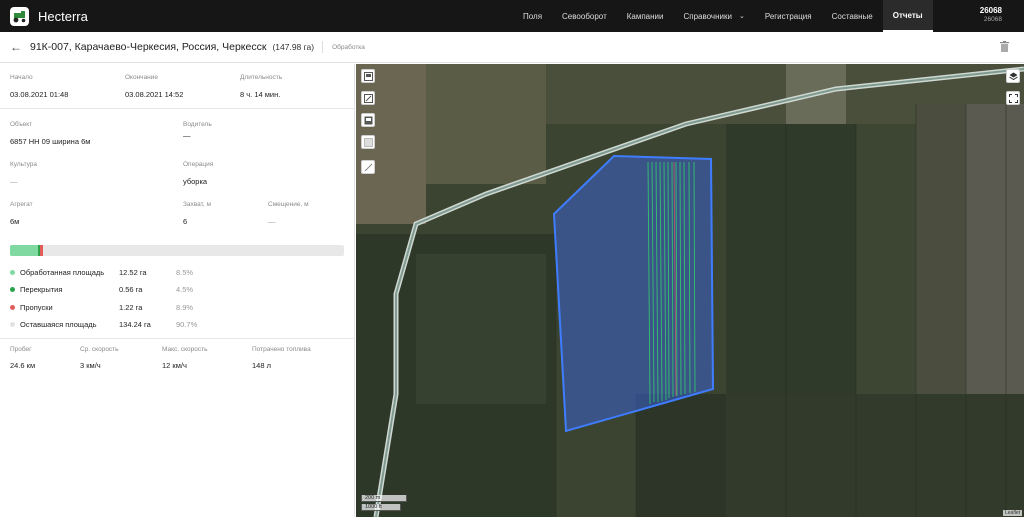 The image size is (1024, 517). Describe the element at coordinates (281, 349) in the screenshot. I see `fuel-label: Потрачено топлива` at that location.